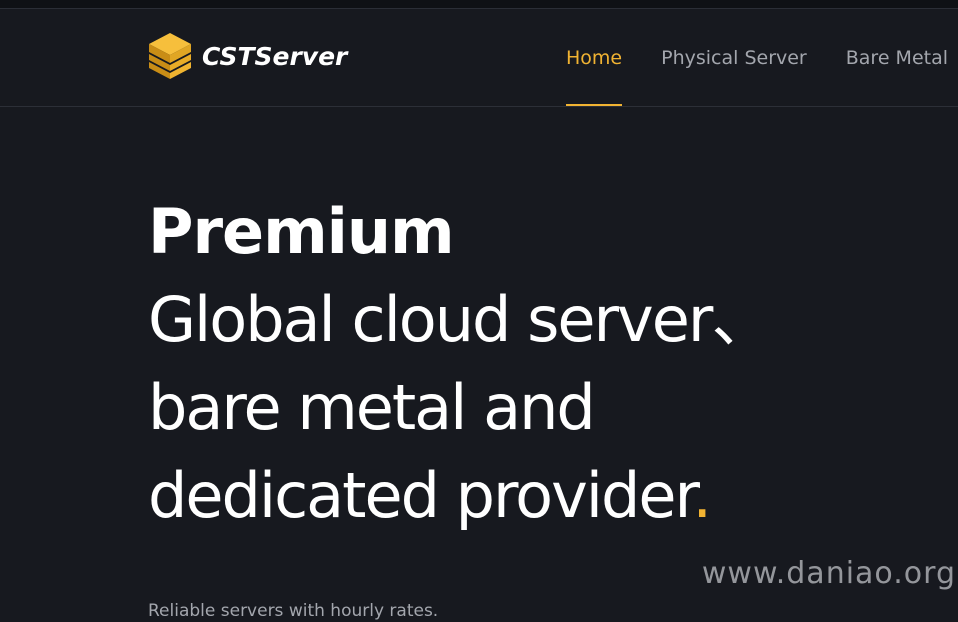 Image resolution: width=958 pixels, height=622 pixels. I want to click on logo-link: CSTServer, so click(247, 56).